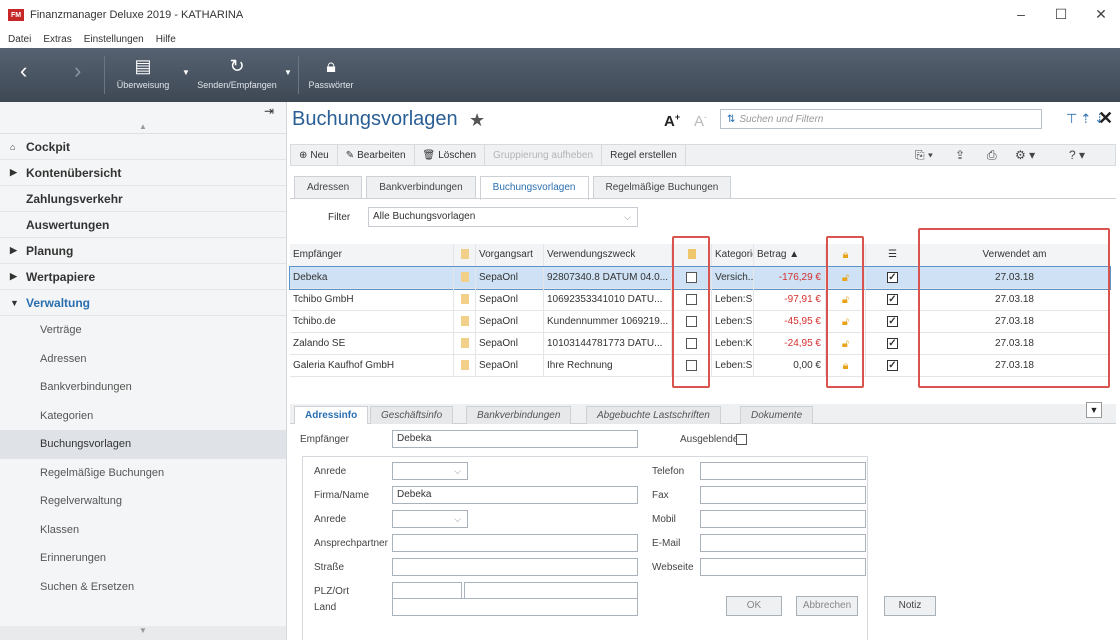  What do you see at coordinates (143, 199) in the screenshot?
I see `sidebar-item-zahlungsverkehr: Zahlungsverkehr` at bounding box center [143, 199].